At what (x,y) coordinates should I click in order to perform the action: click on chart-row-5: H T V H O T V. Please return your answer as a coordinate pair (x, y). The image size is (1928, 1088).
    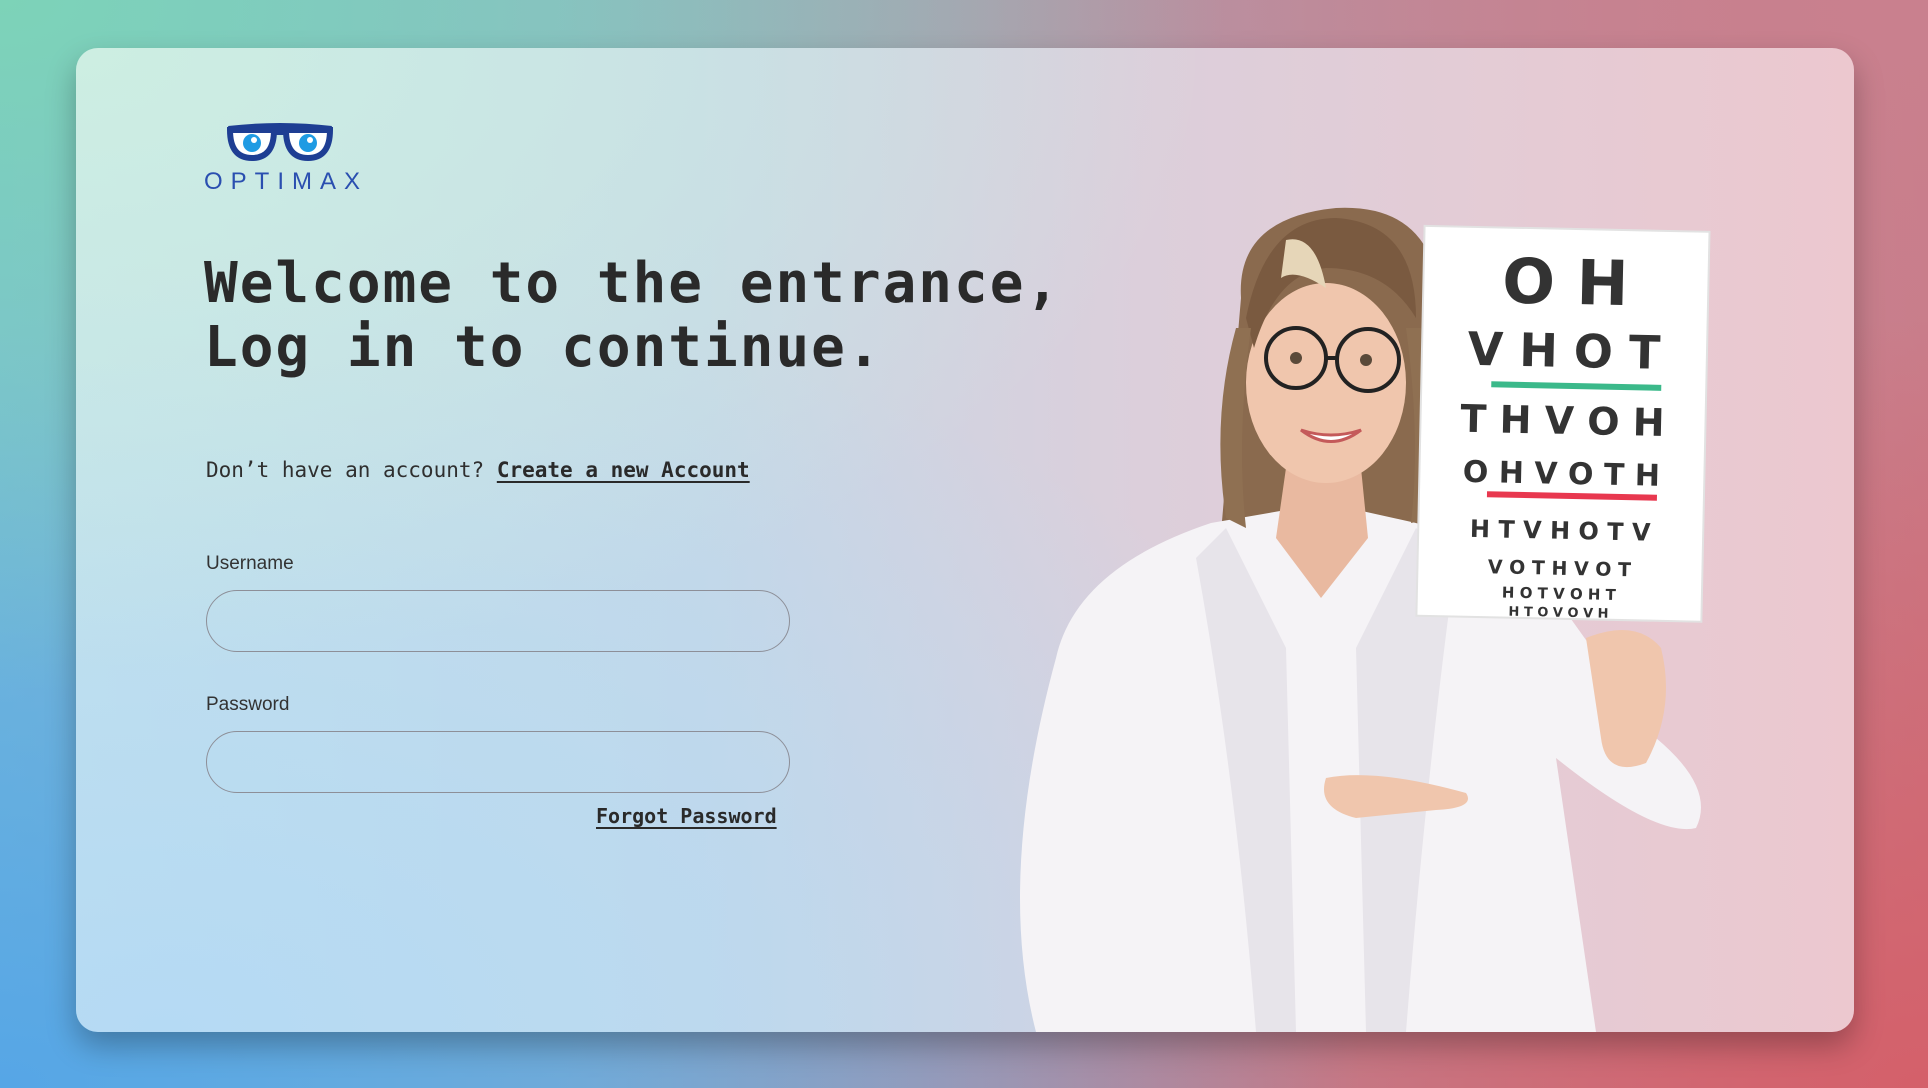
    Looking at the image, I should click on (1561, 531).